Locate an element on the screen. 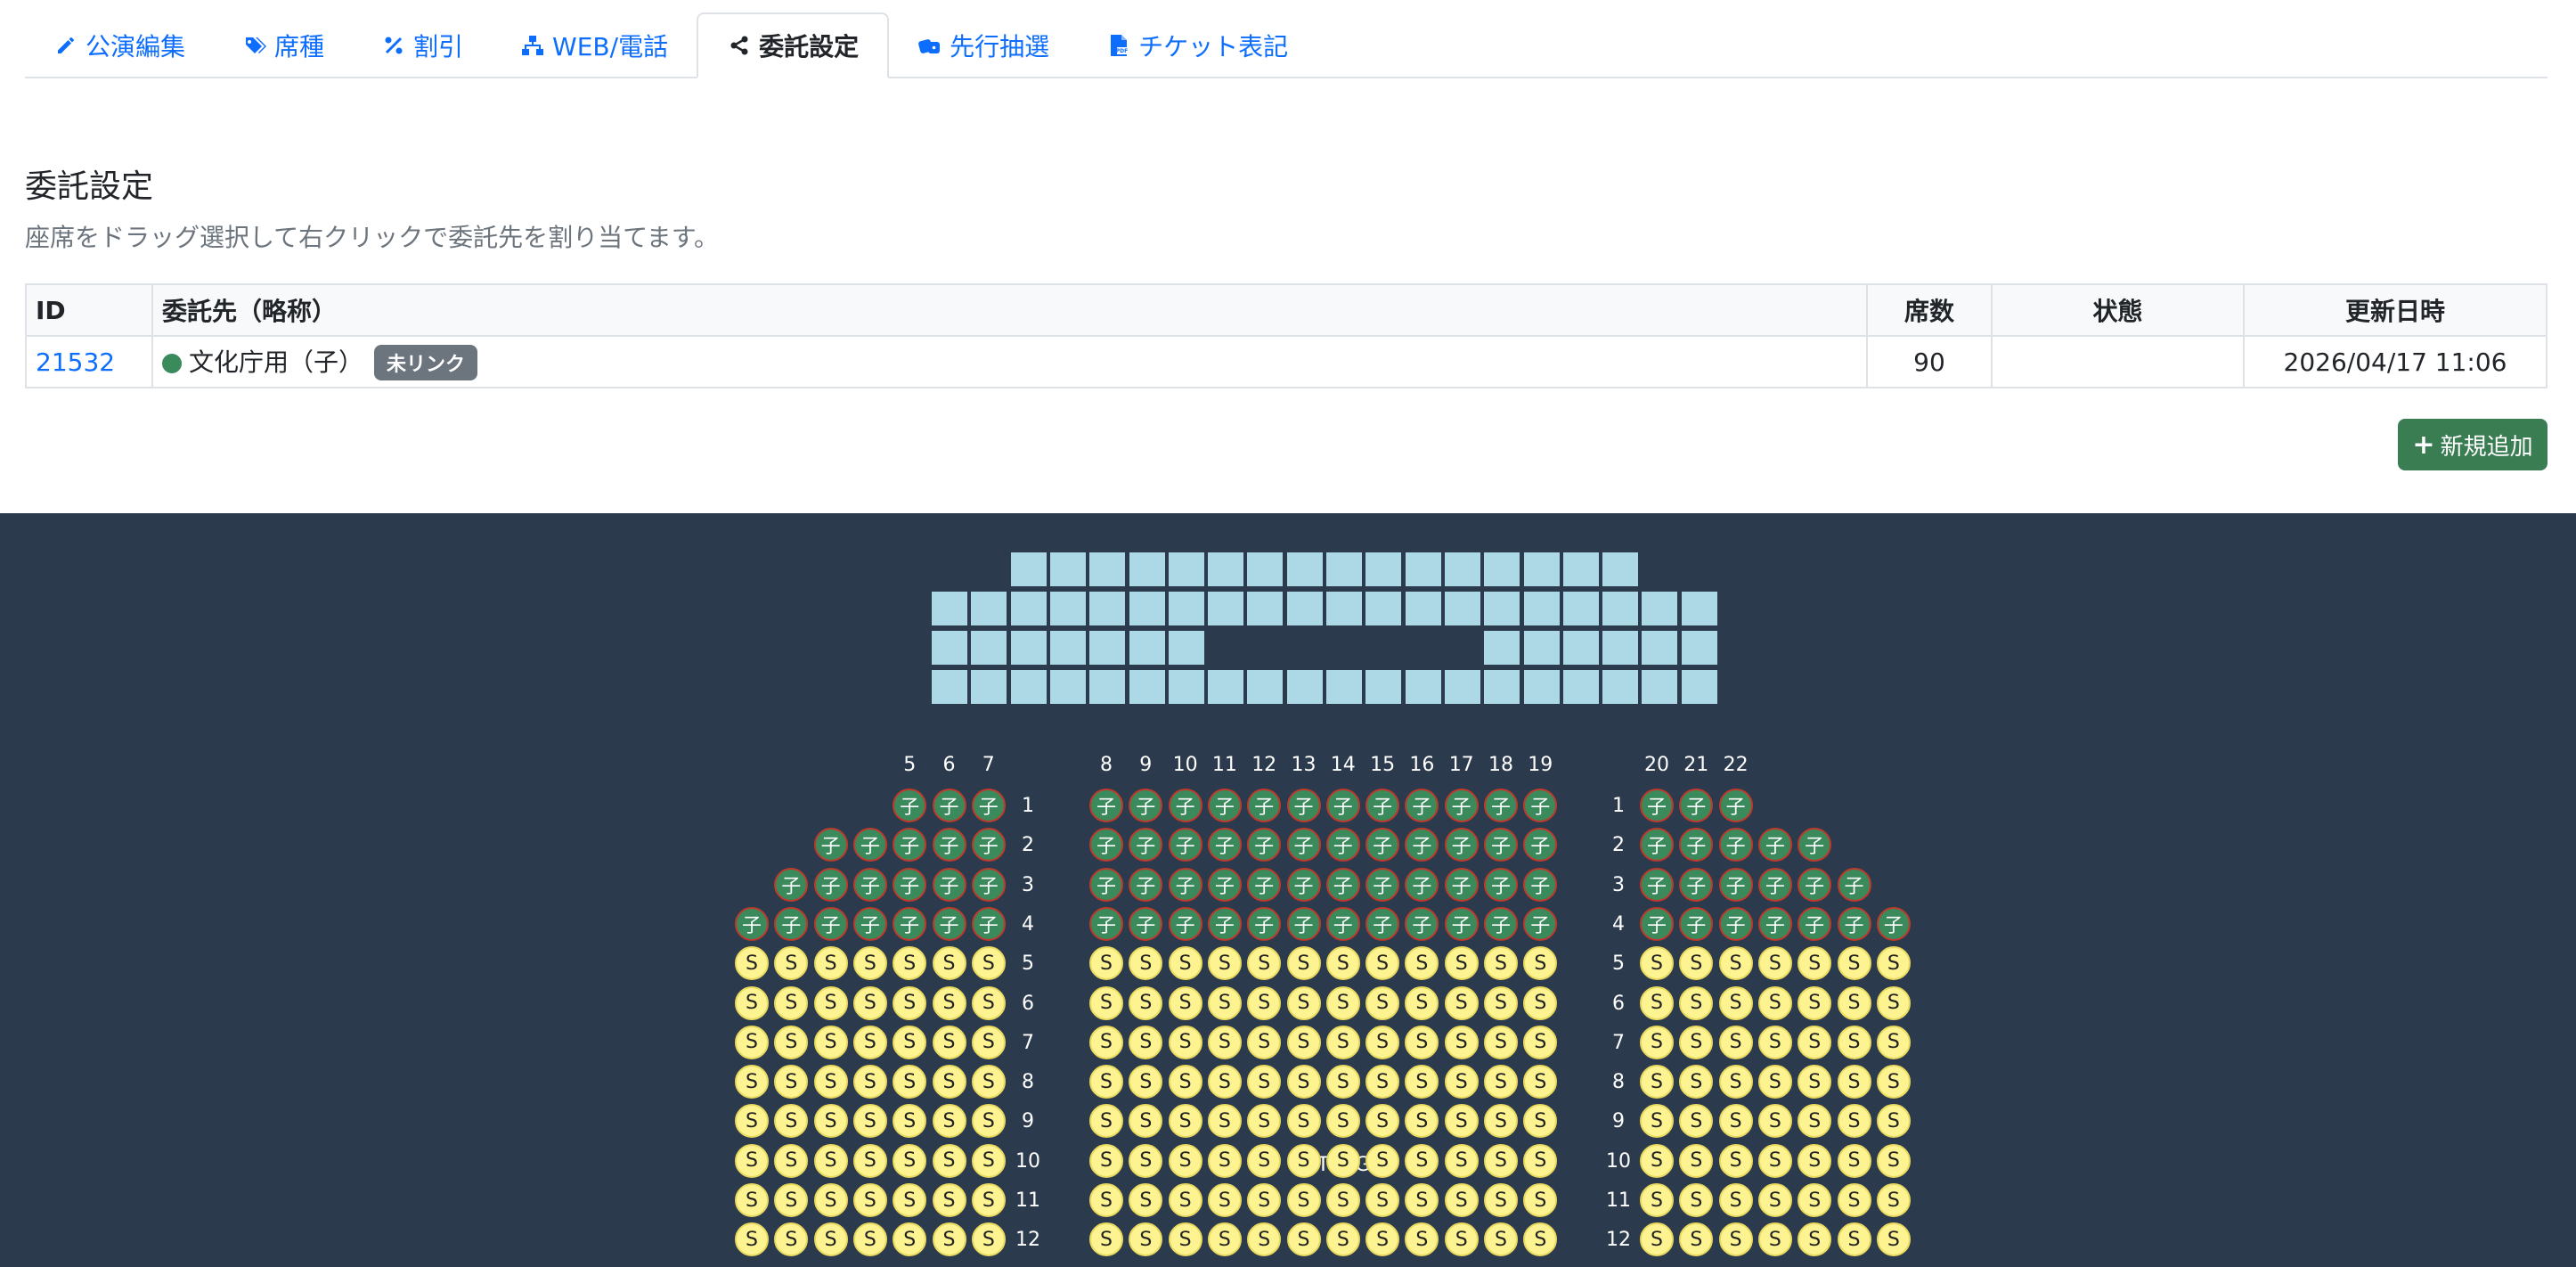  tab-lottery: 先行抽選 is located at coordinates (983, 45).